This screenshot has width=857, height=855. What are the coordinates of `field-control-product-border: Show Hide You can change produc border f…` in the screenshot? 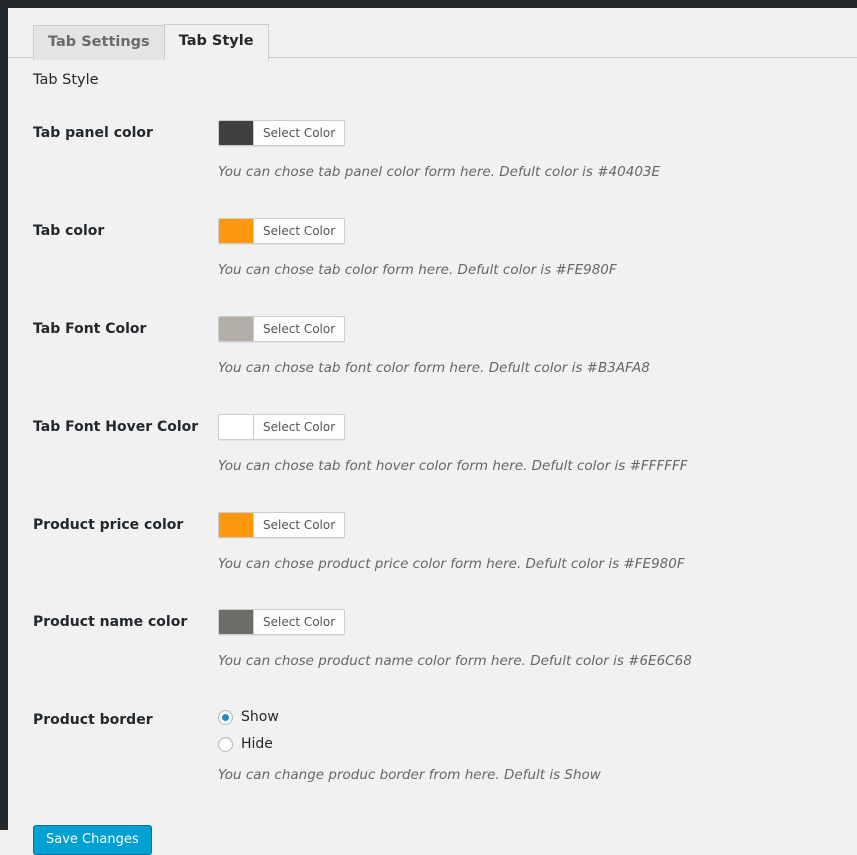 It's located at (537, 746).